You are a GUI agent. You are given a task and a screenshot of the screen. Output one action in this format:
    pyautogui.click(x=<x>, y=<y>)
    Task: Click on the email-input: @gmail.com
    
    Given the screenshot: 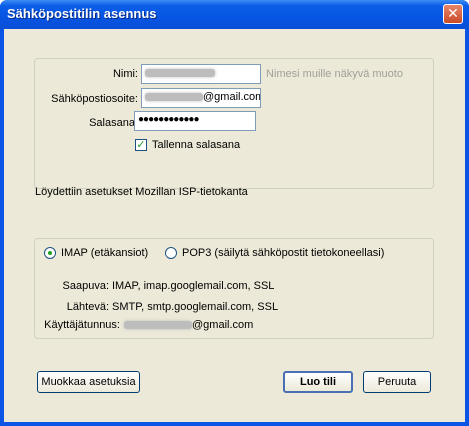 What is the action you would take?
    pyautogui.click(x=201, y=98)
    